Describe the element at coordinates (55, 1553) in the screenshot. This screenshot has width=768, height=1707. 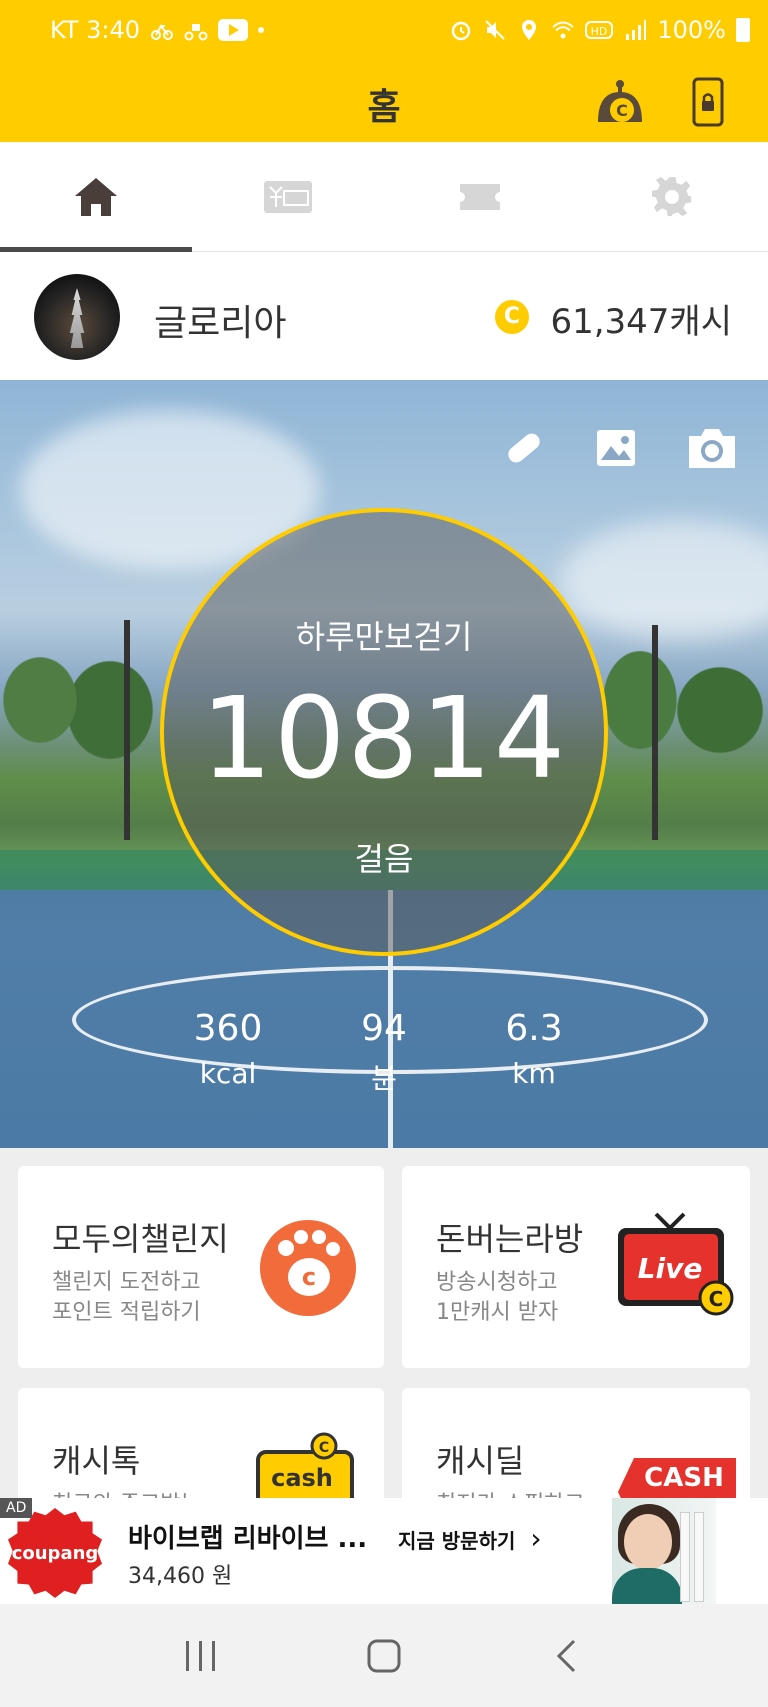
I see `coupang-logo: coupang` at that location.